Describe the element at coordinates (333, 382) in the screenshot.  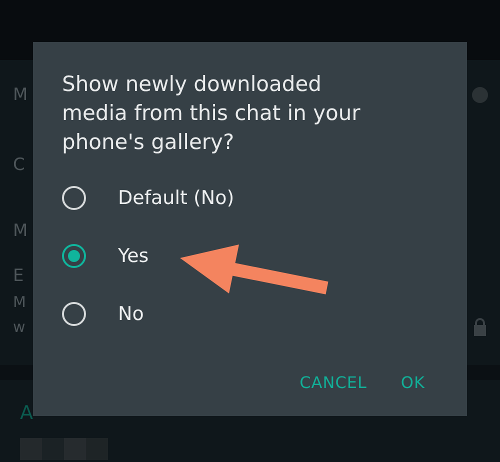
I see `cancel-button: CANCEL` at that location.